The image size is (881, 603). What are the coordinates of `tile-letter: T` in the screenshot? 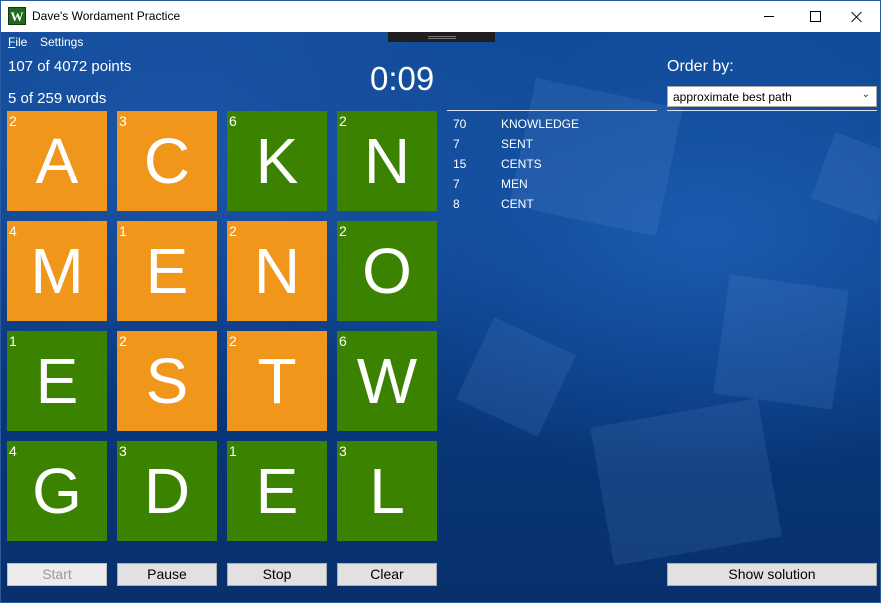 It's located at (277, 381).